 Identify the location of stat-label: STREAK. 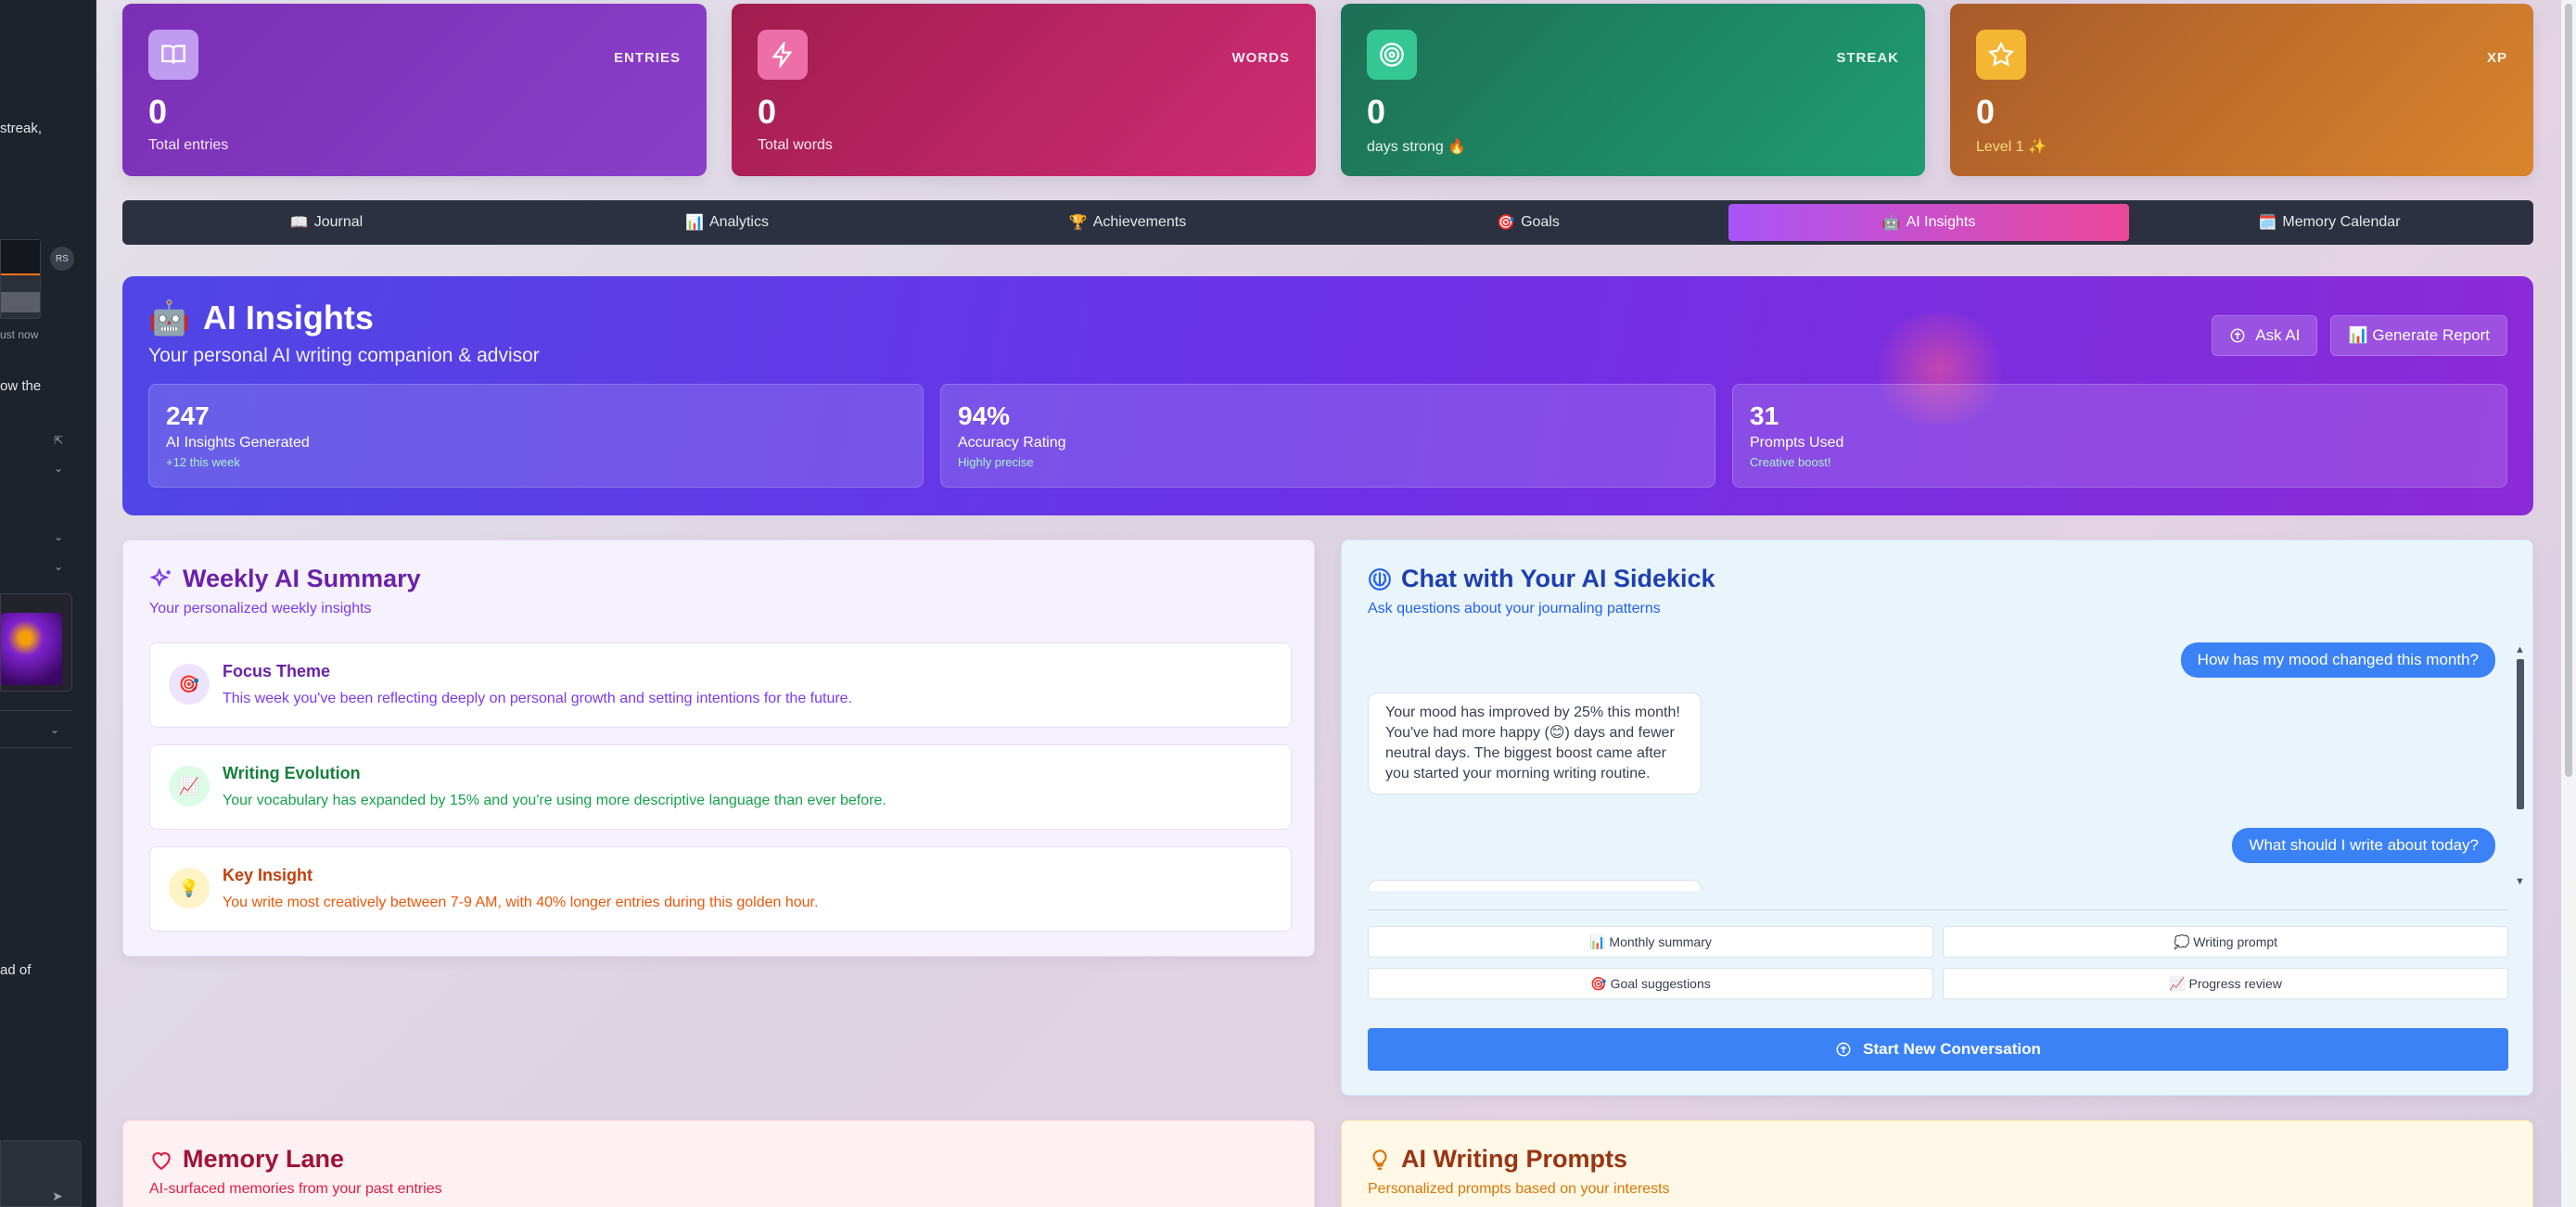
(1867, 58).